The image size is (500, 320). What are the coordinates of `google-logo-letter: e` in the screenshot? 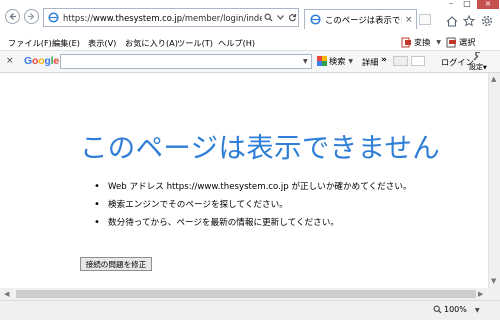 It's located at (56, 61).